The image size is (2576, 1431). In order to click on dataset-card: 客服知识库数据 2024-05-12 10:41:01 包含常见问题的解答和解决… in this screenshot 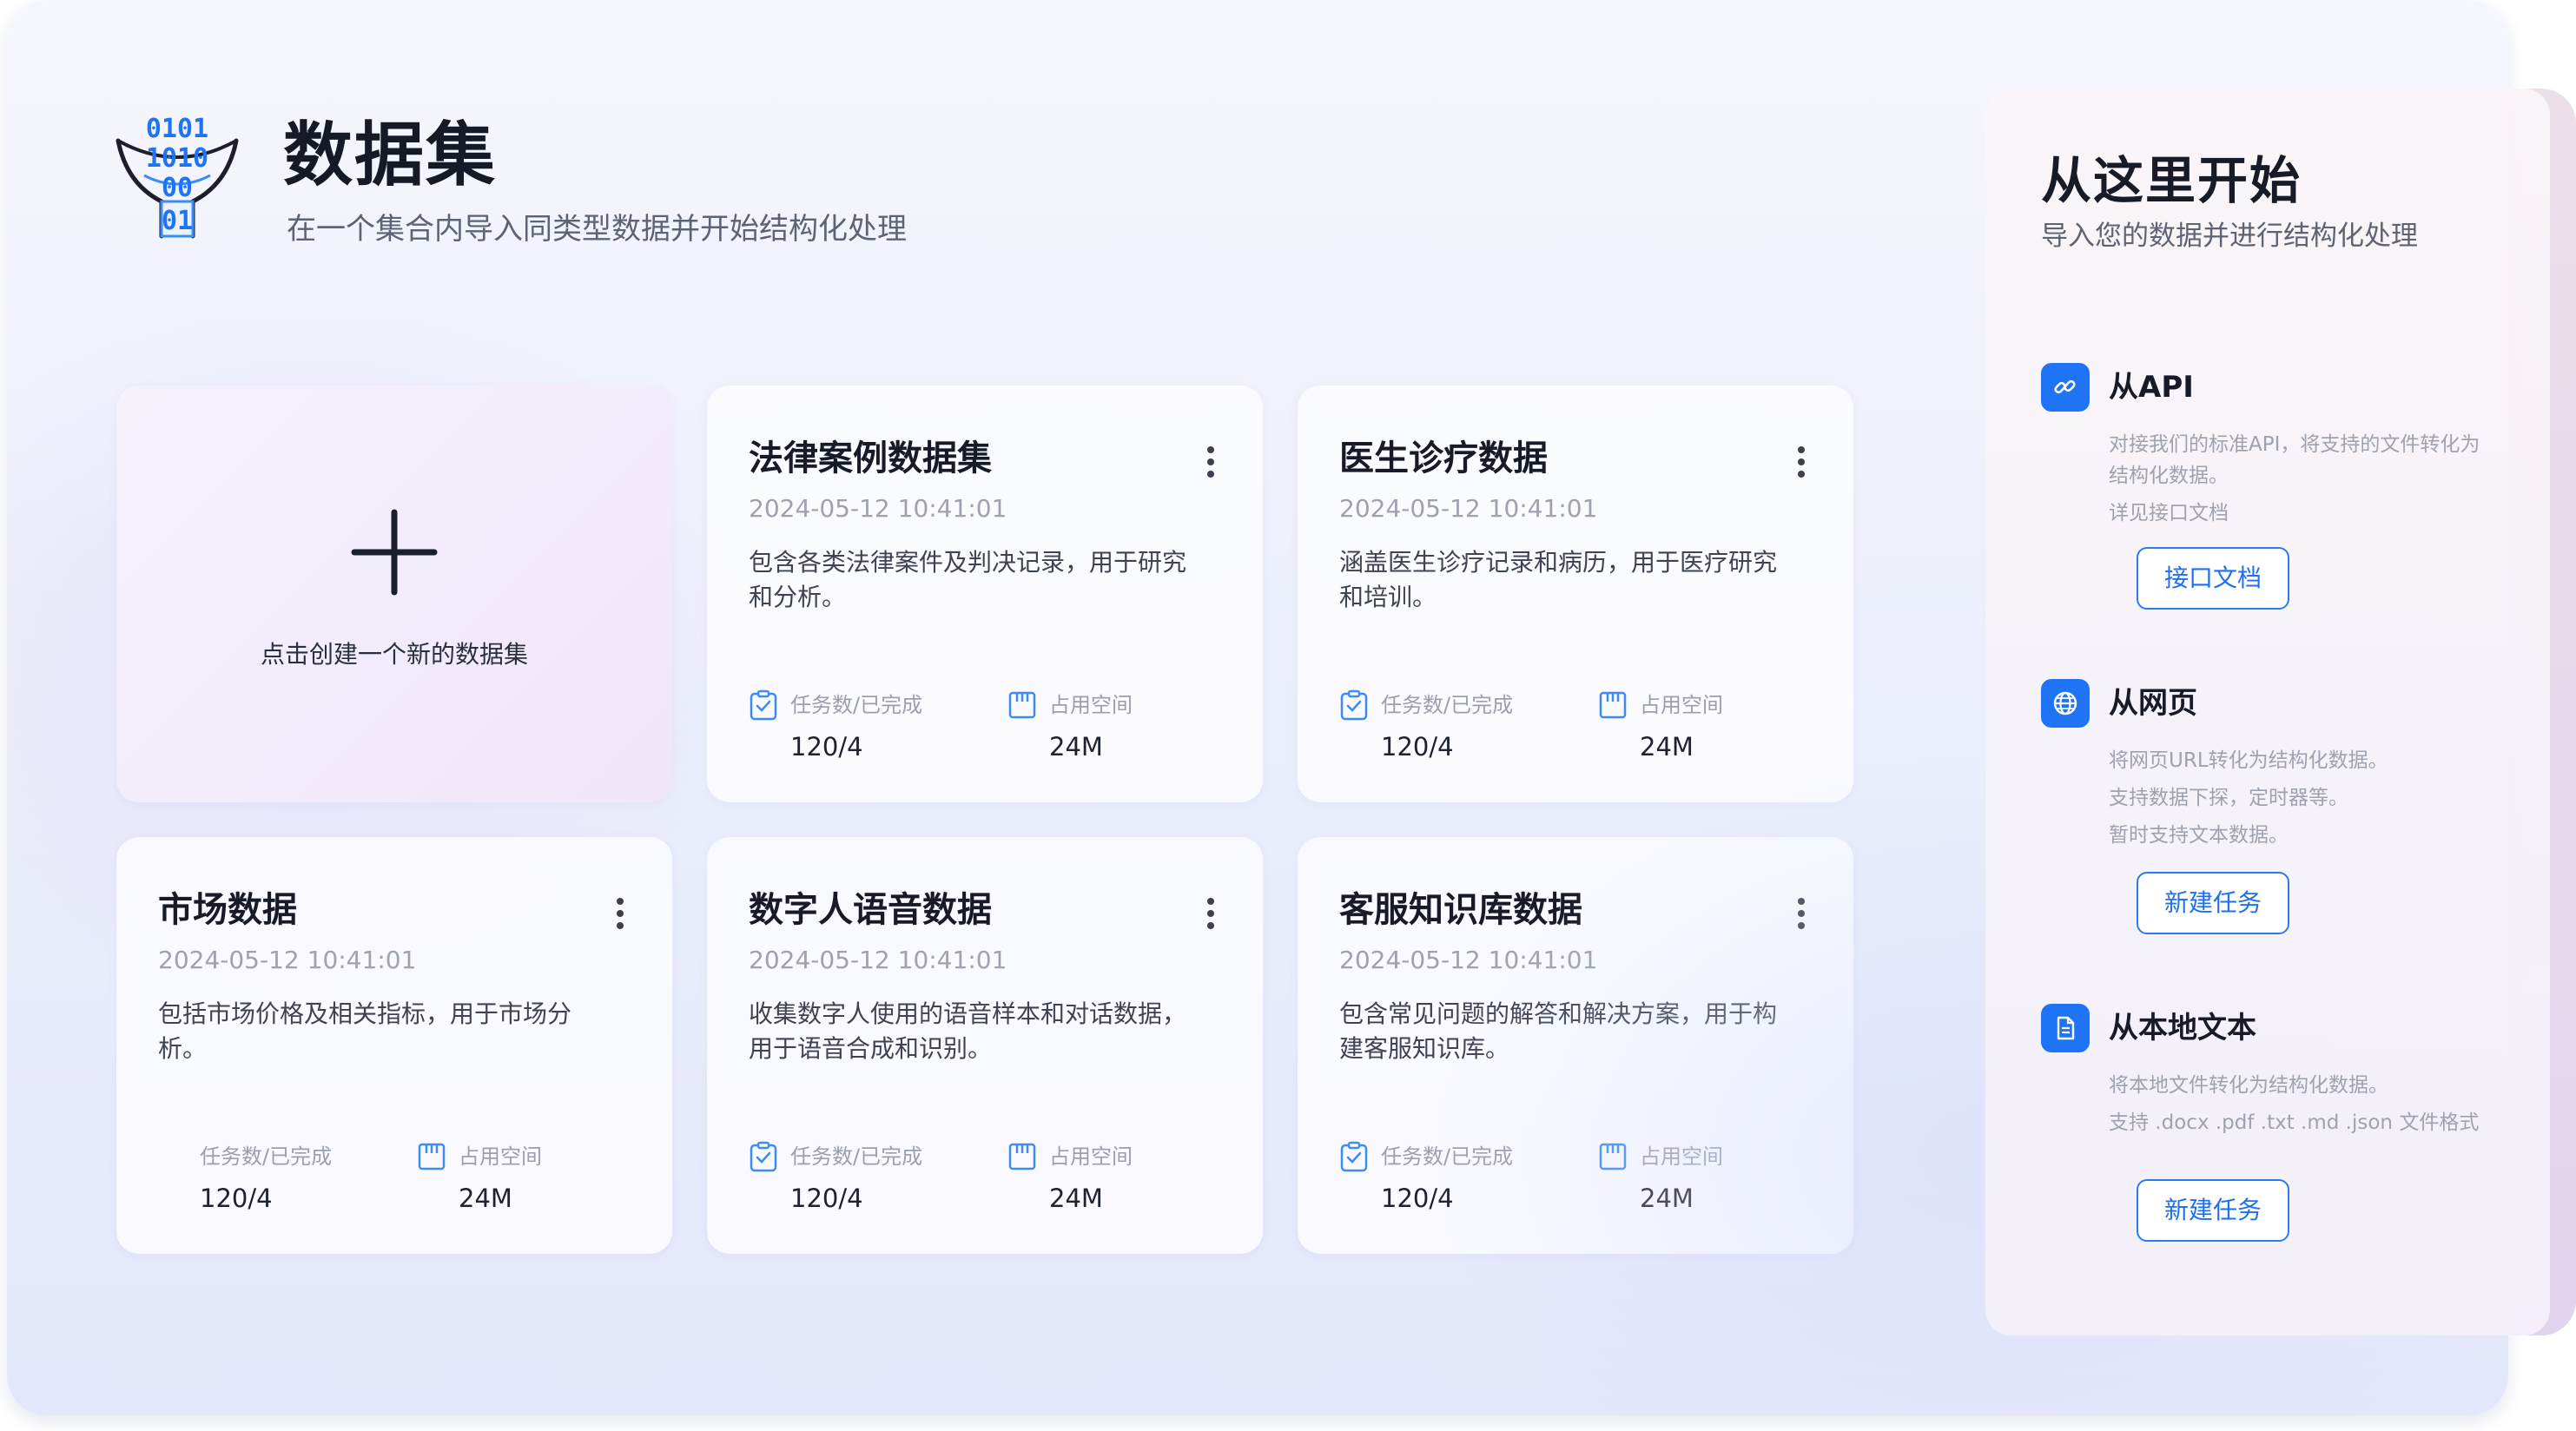, I will do `click(1576, 1045)`.